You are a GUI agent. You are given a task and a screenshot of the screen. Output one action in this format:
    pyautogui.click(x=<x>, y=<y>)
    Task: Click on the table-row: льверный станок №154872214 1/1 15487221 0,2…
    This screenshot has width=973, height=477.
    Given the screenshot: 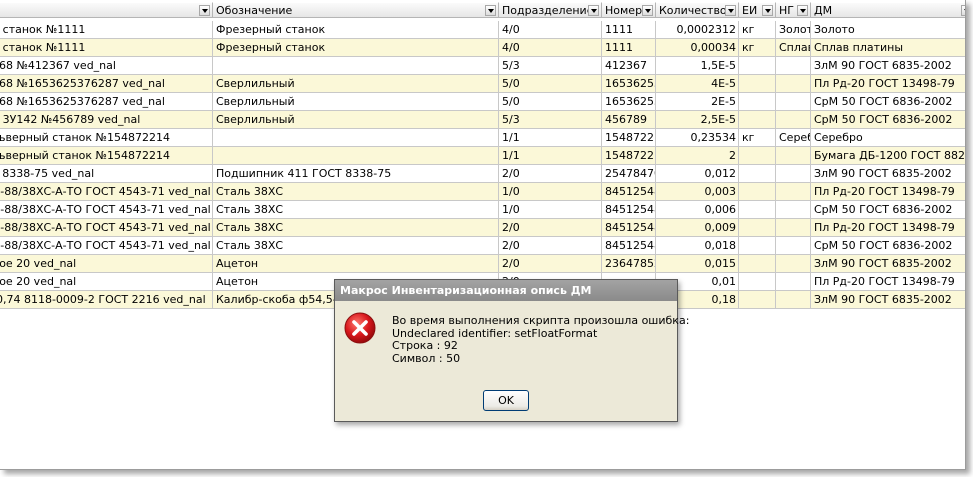 What is the action you would take?
    pyautogui.click(x=482, y=138)
    